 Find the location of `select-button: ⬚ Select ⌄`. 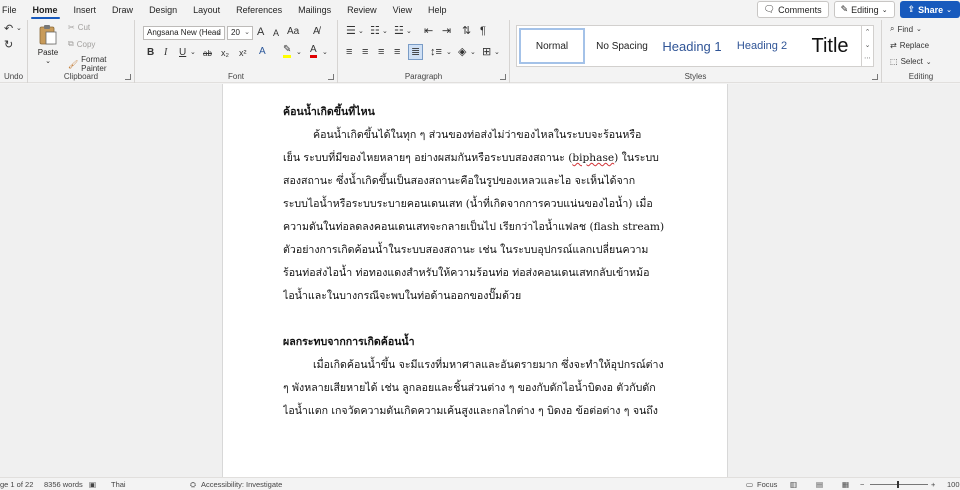

select-button: ⬚ Select ⌄ is located at coordinates (911, 61).